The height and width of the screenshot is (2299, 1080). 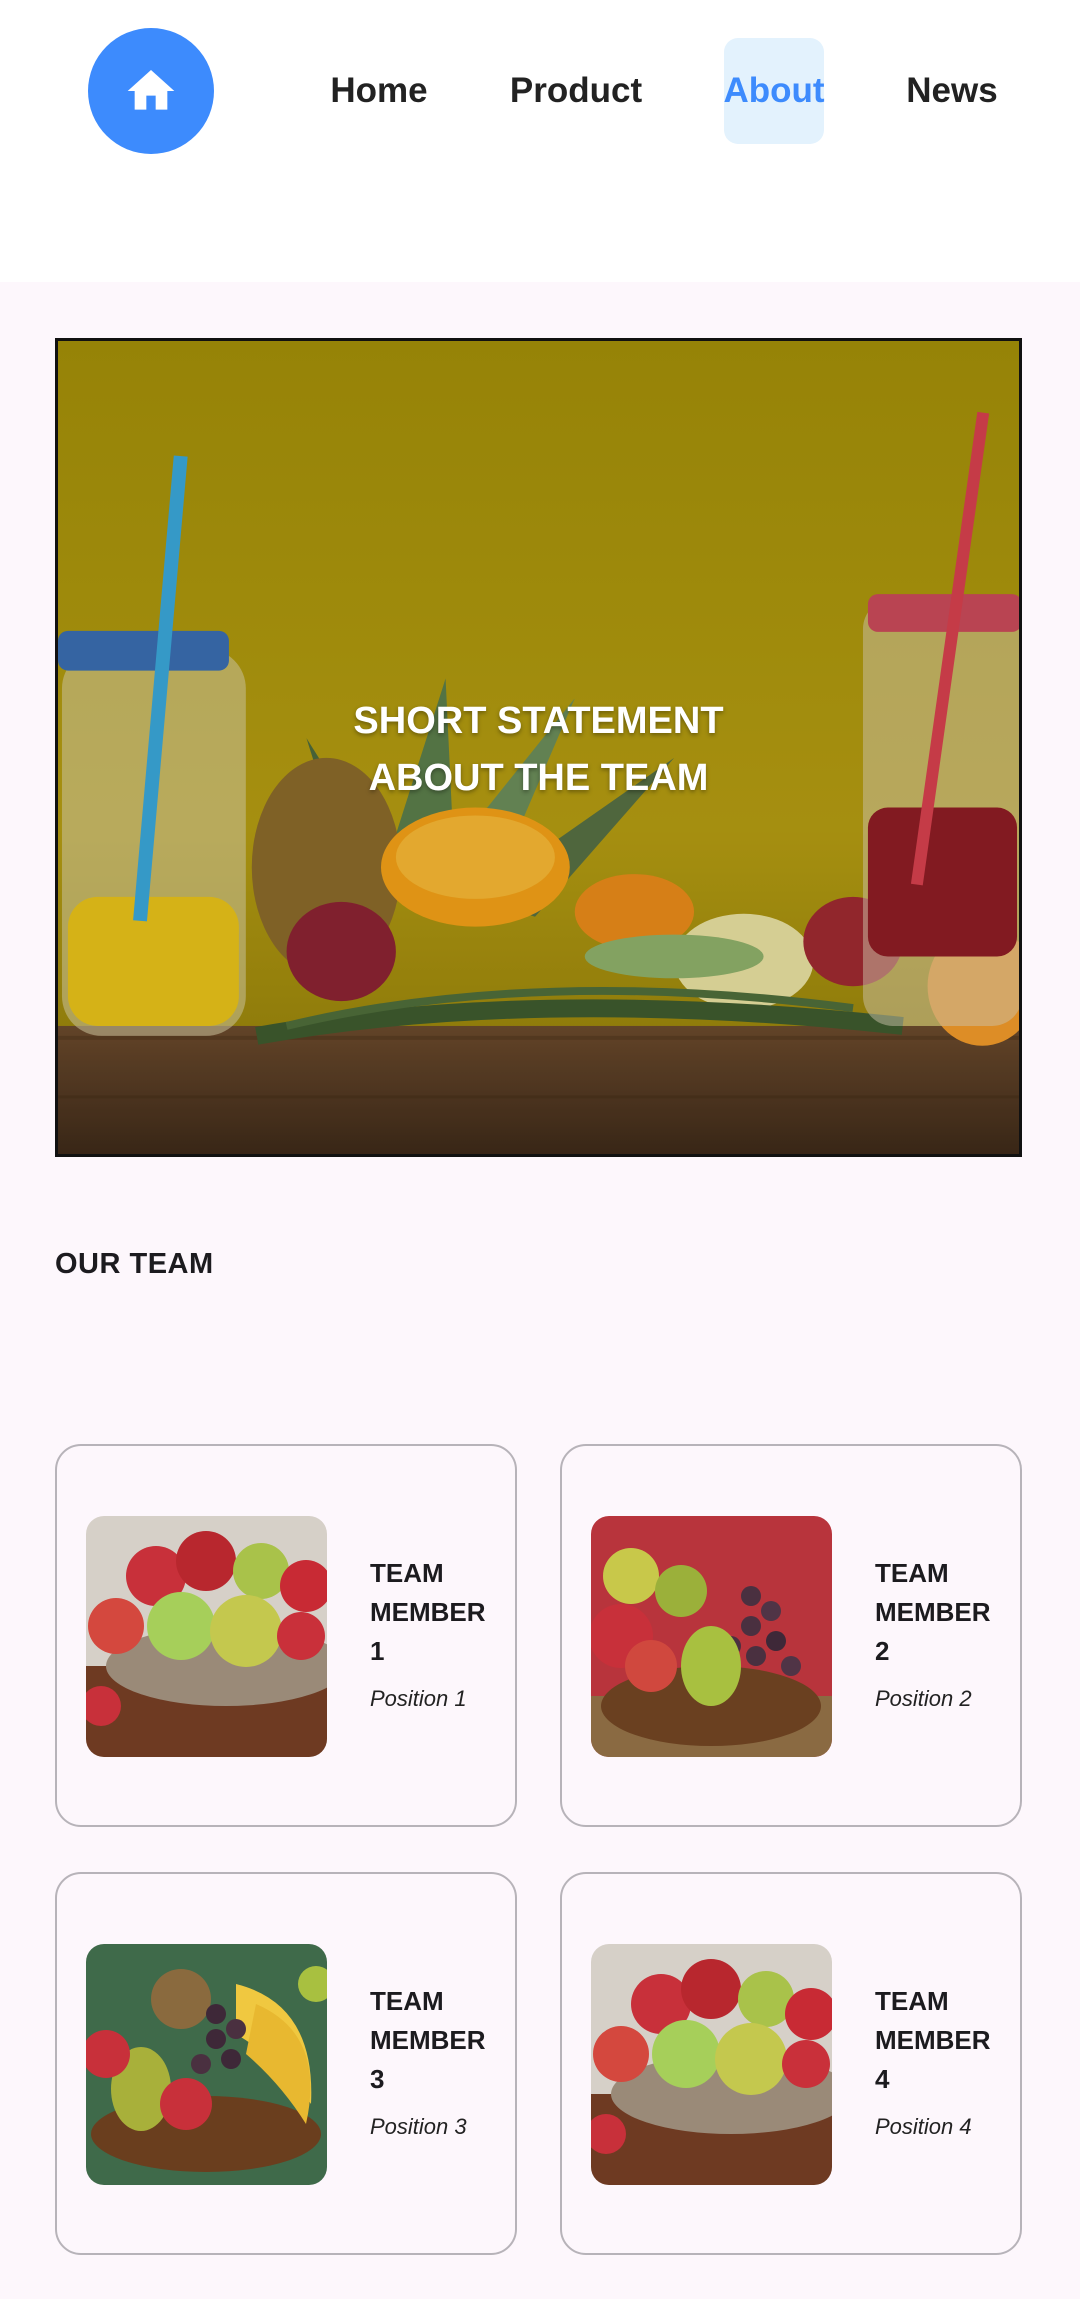 What do you see at coordinates (379, 91) in the screenshot?
I see `nav-home: Home` at bounding box center [379, 91].